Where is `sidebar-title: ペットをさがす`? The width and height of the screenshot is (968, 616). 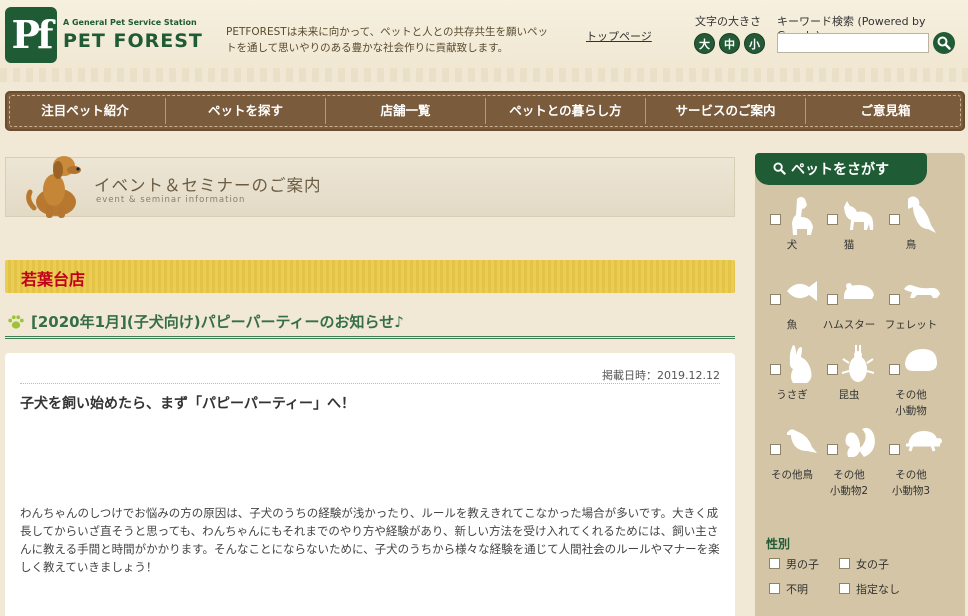 sidebar-title: ペットをさがす is located at coordinates (840, 170).